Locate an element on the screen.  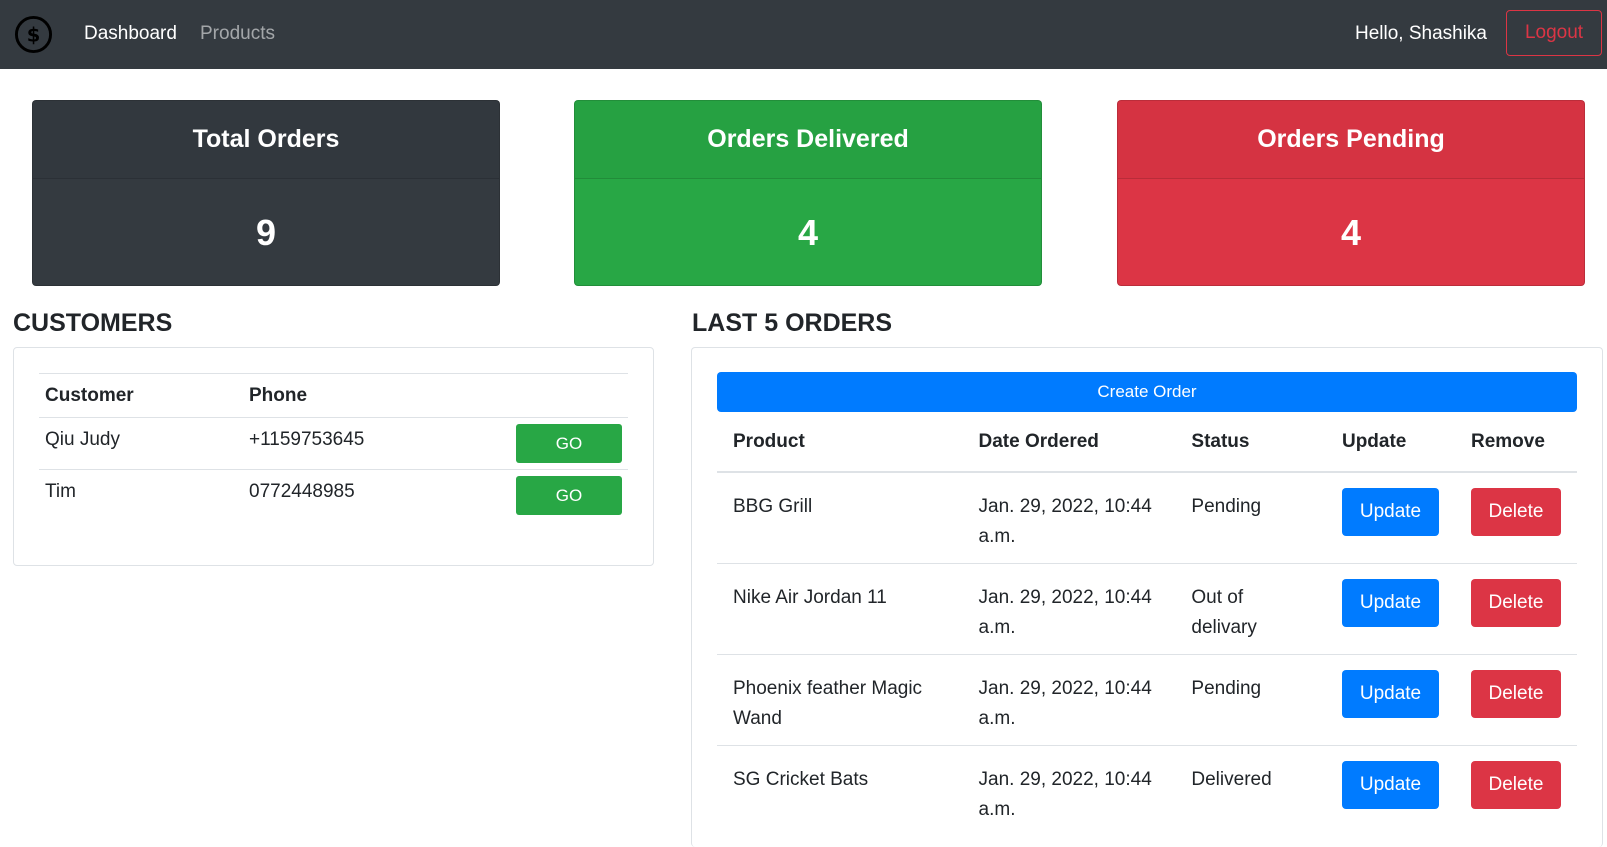
column-header-remove: Remove is located at coordinates (1515, 442).